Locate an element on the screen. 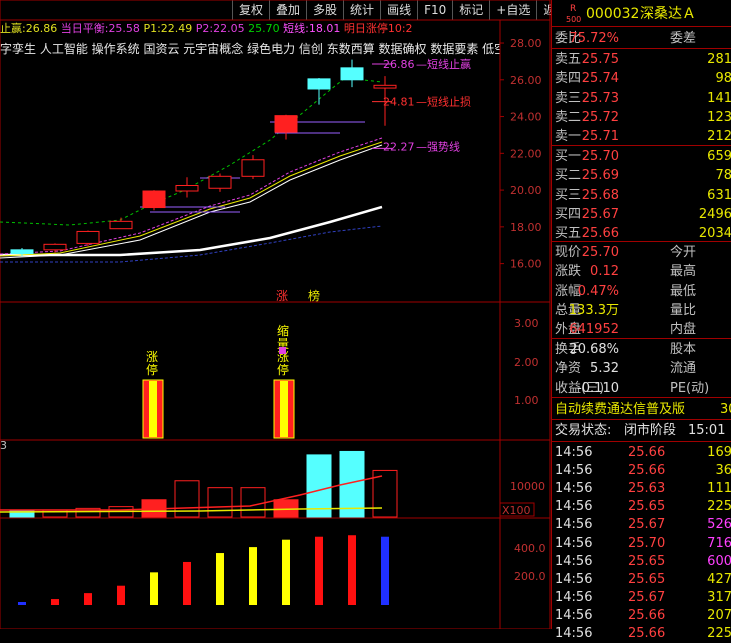  zhang-marker: 涨 is located at coordinates (282, 295).